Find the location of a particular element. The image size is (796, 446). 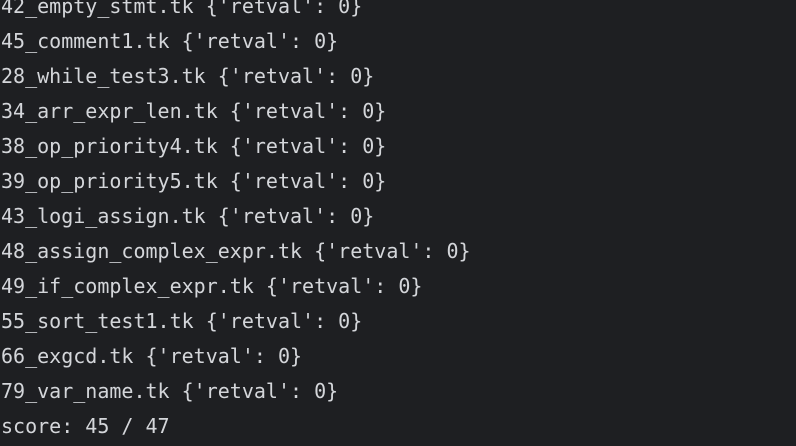

output-line: 45_comment1.tk {'retval': 0} is located at coordinates (170, 41).